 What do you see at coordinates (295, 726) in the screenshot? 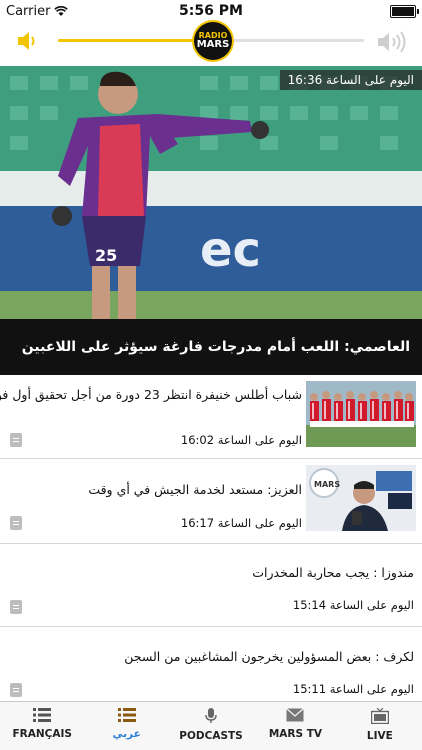
I see `tab-mars-tv: MARS TV` at bounding box center [295, 726].